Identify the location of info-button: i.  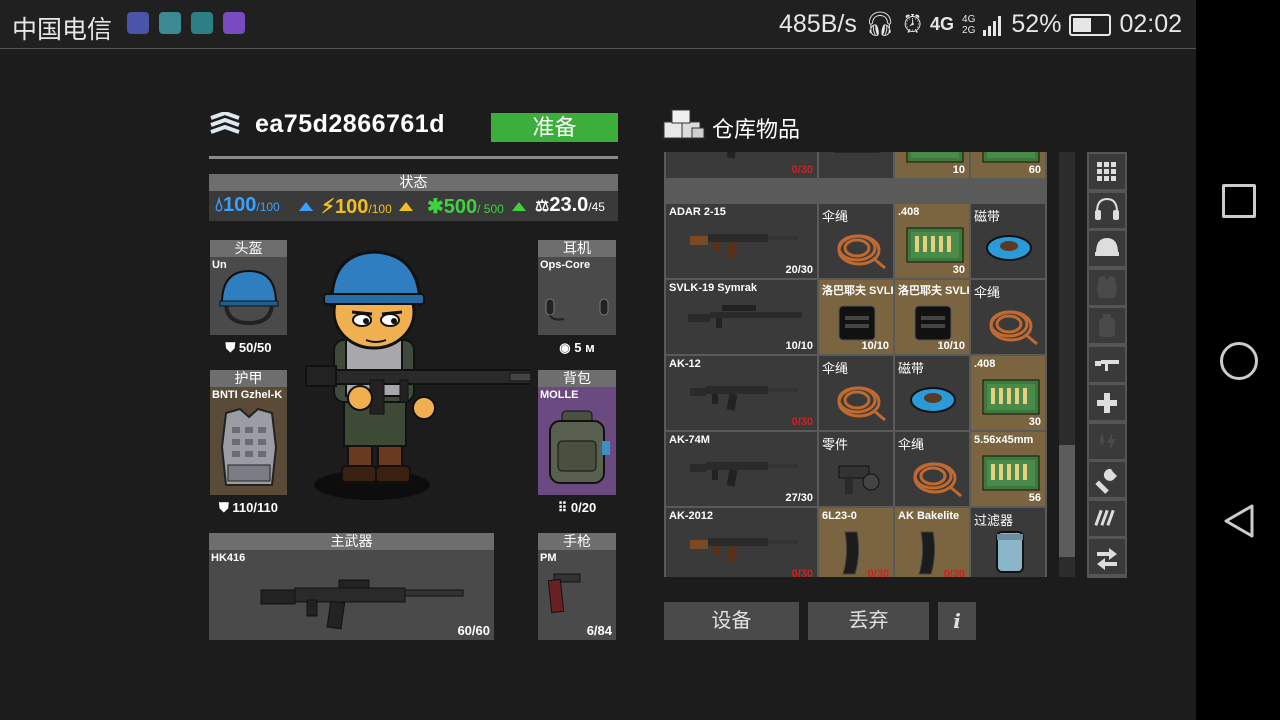
(957, 621).